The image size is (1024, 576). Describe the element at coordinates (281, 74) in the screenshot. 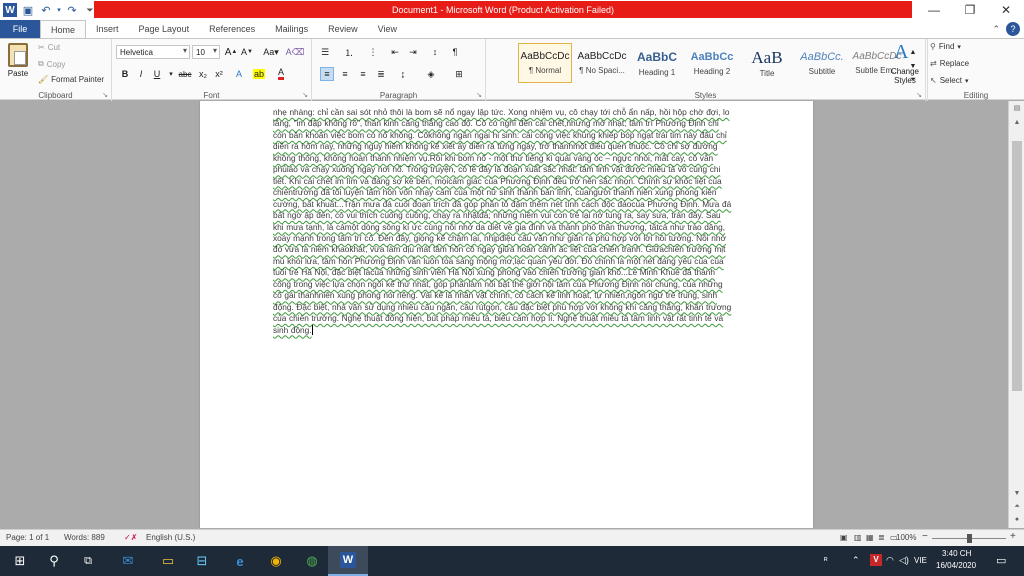

I see `font-color-icon: A` at that location.